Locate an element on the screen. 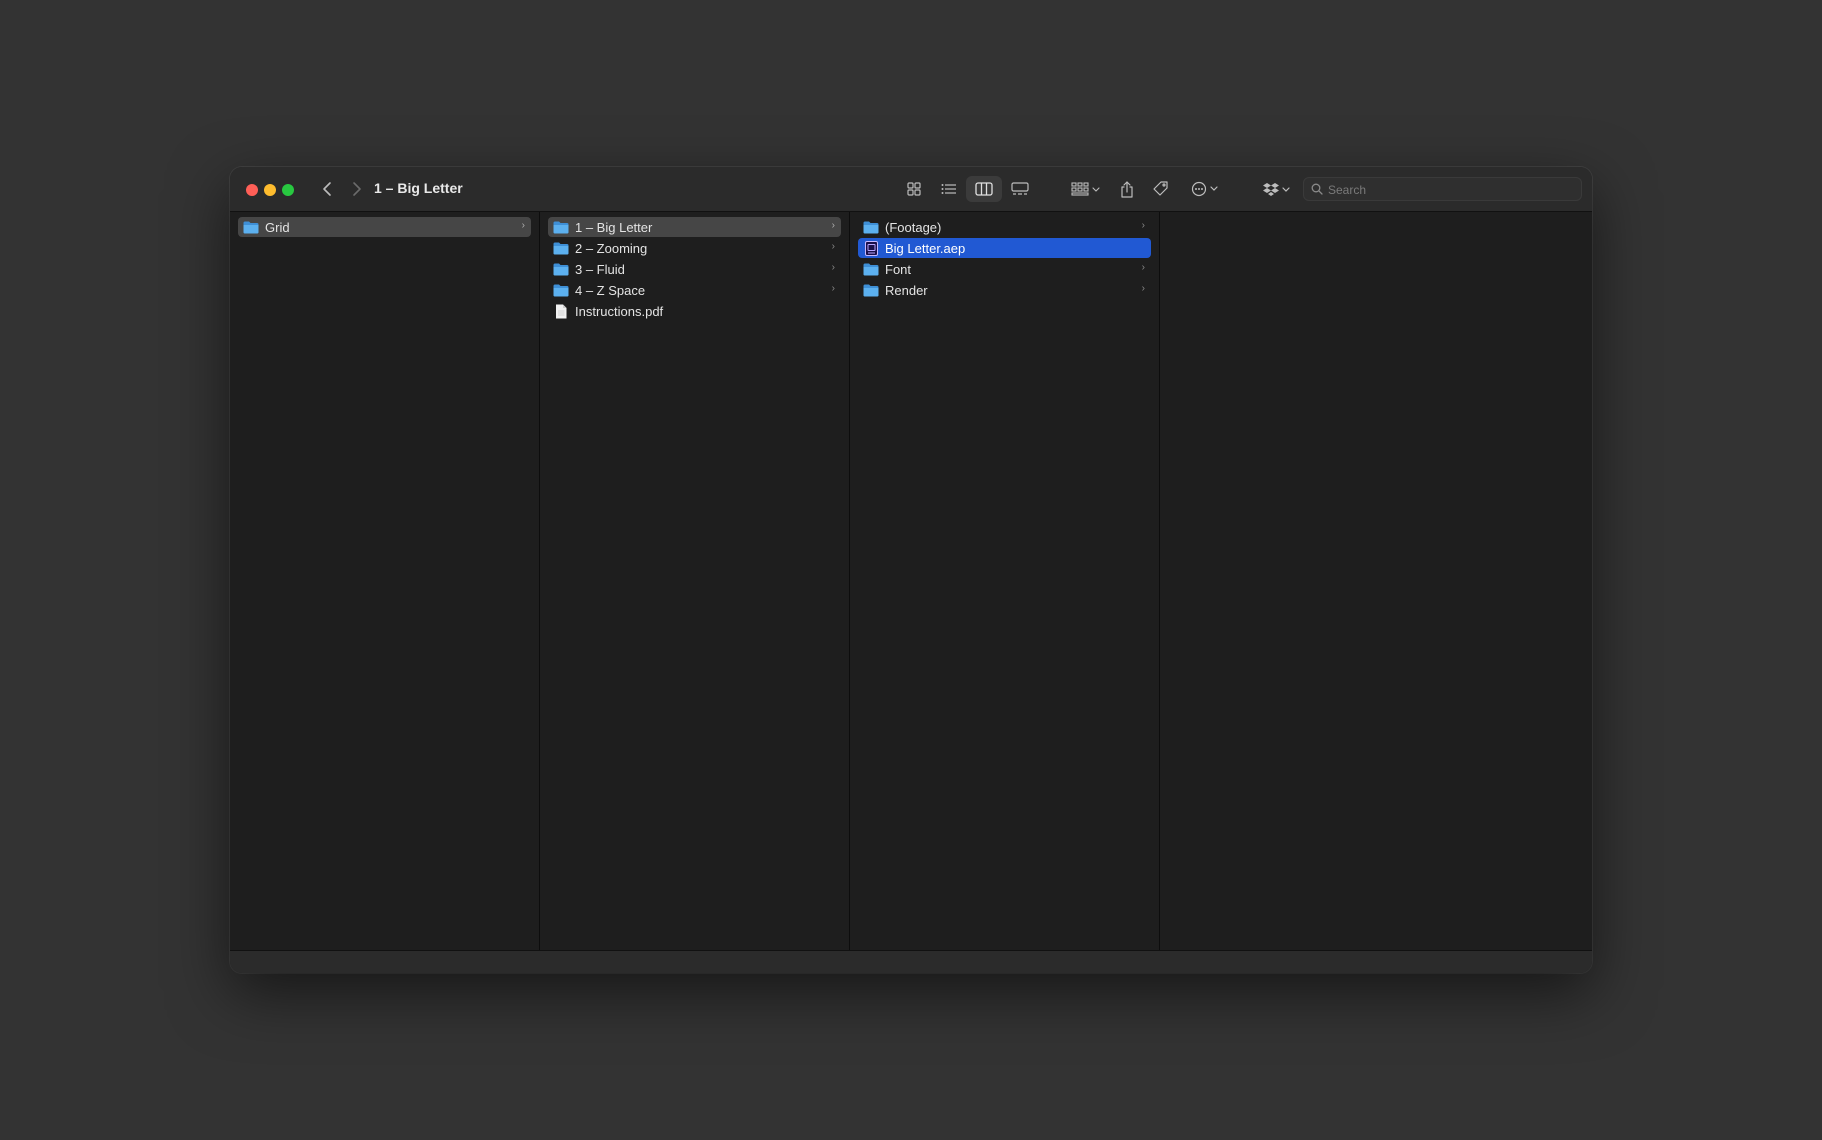 This screenshot has height=1140, width=1822. item-label: (Footage) is located at coordinates (913, 227).